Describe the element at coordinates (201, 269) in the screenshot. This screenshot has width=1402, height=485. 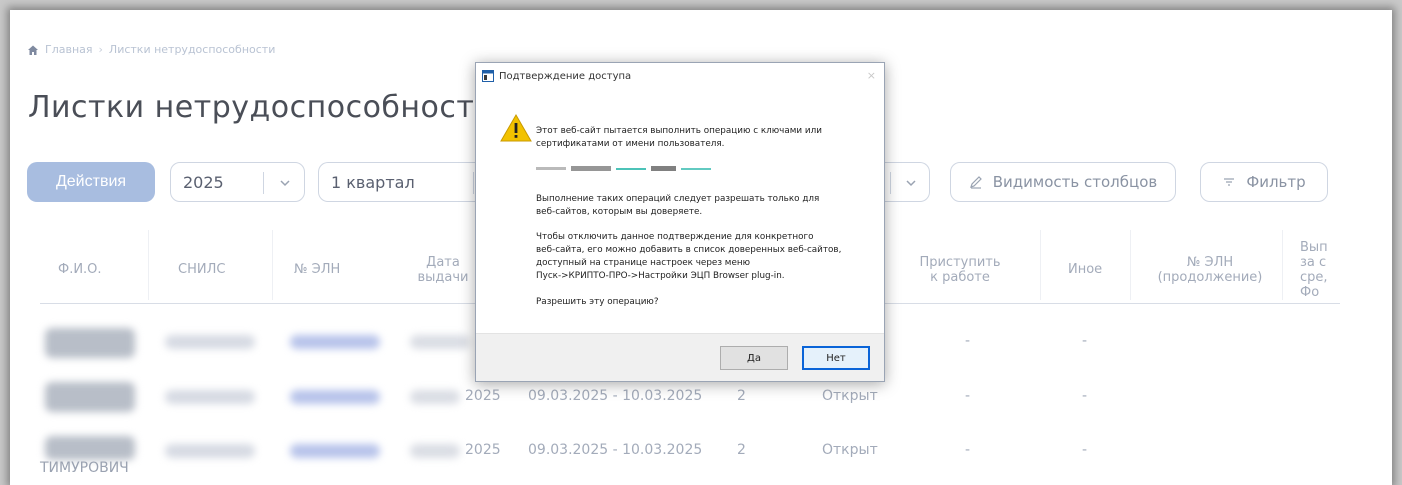
I see `header-snils: СНИЛС` at that location.